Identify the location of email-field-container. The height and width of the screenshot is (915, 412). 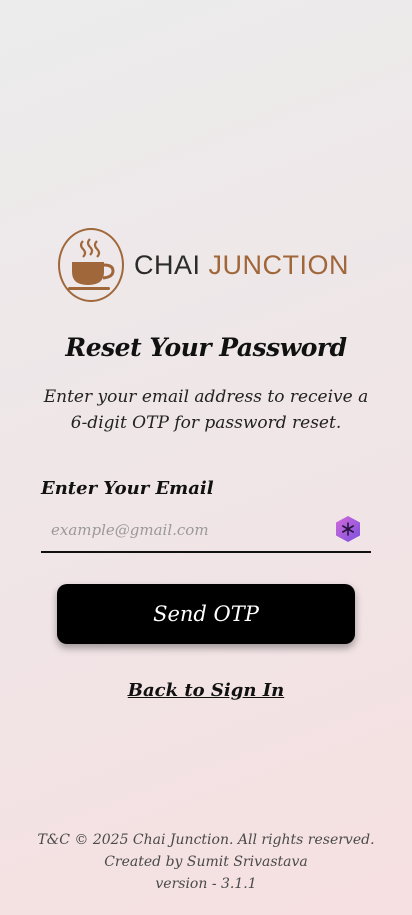
(206, 530).